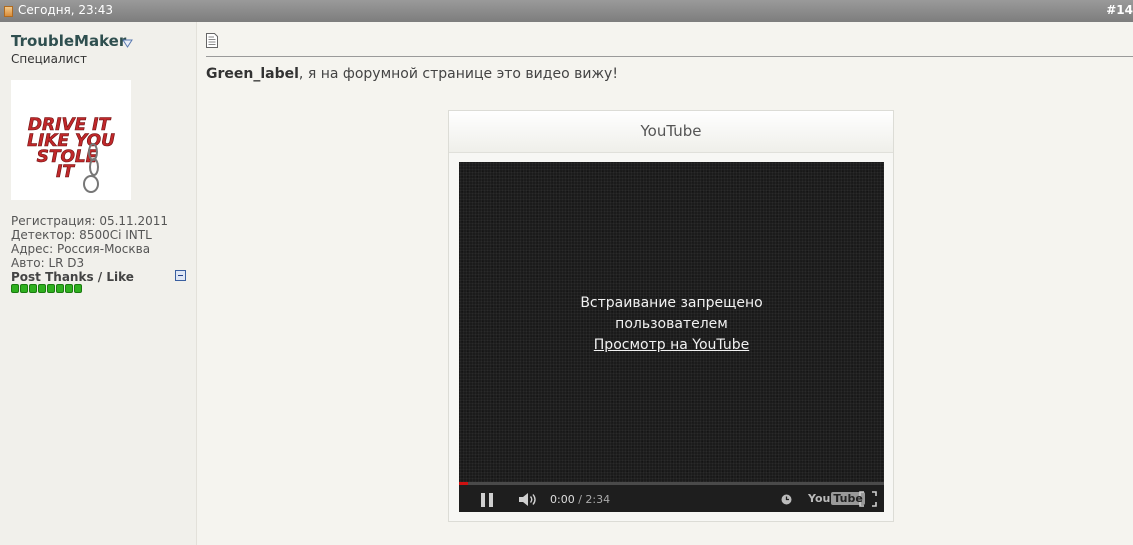  I want to click on watch-later-clock-icon, so click(786, 499).